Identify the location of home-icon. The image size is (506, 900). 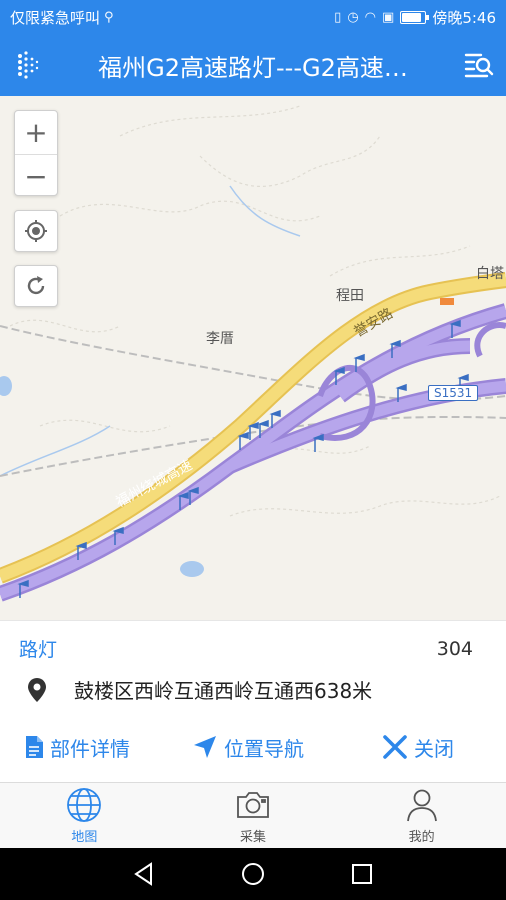
(253, 874).